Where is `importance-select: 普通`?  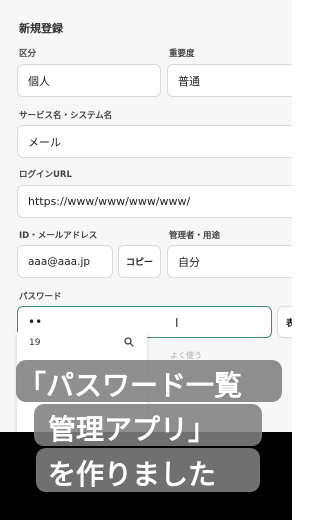 importance-select: 普通 is located at coordinates (229, 80).